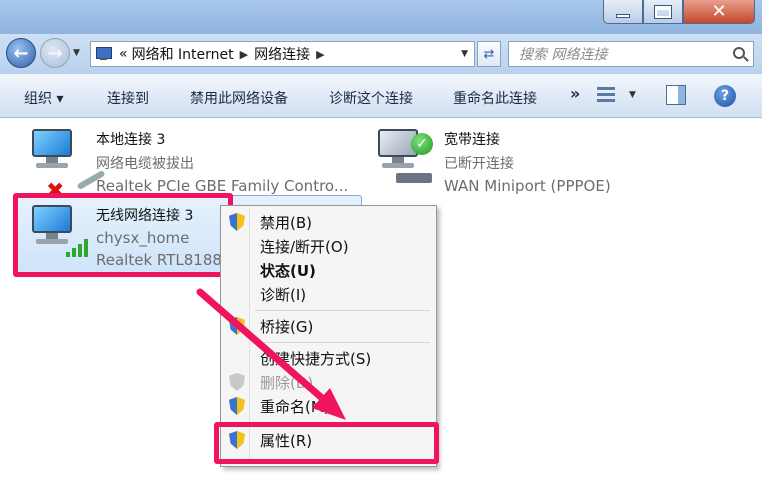 The height and width of the screenshot is (489, 762). What do you see at coordinates (563, 55) in the screenshot?
I see `search-placeholder: 搜索 网络连接` at bounding box center [563, 55].